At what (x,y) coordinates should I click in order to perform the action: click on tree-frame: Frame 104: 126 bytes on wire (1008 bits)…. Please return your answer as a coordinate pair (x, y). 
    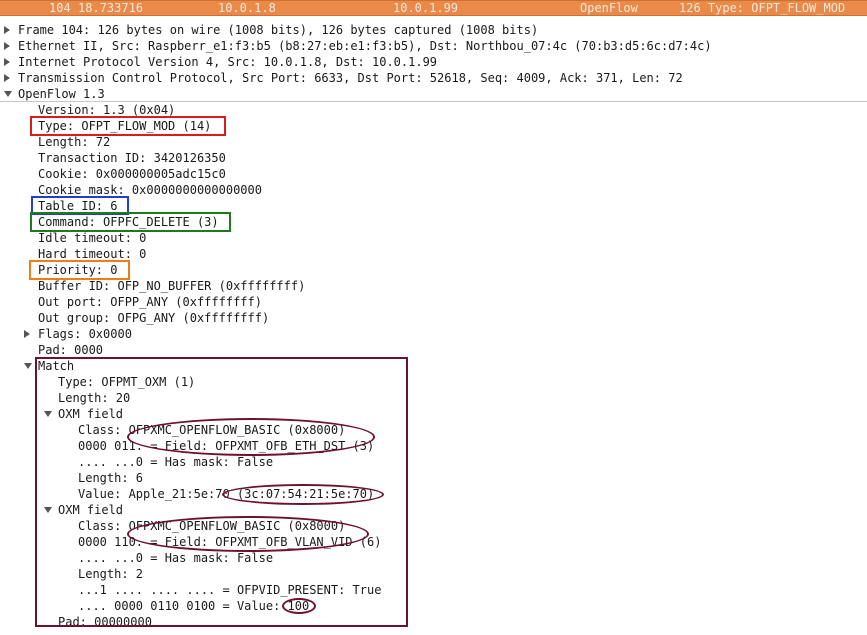
    Looking at the image, I should click on (278, 30).